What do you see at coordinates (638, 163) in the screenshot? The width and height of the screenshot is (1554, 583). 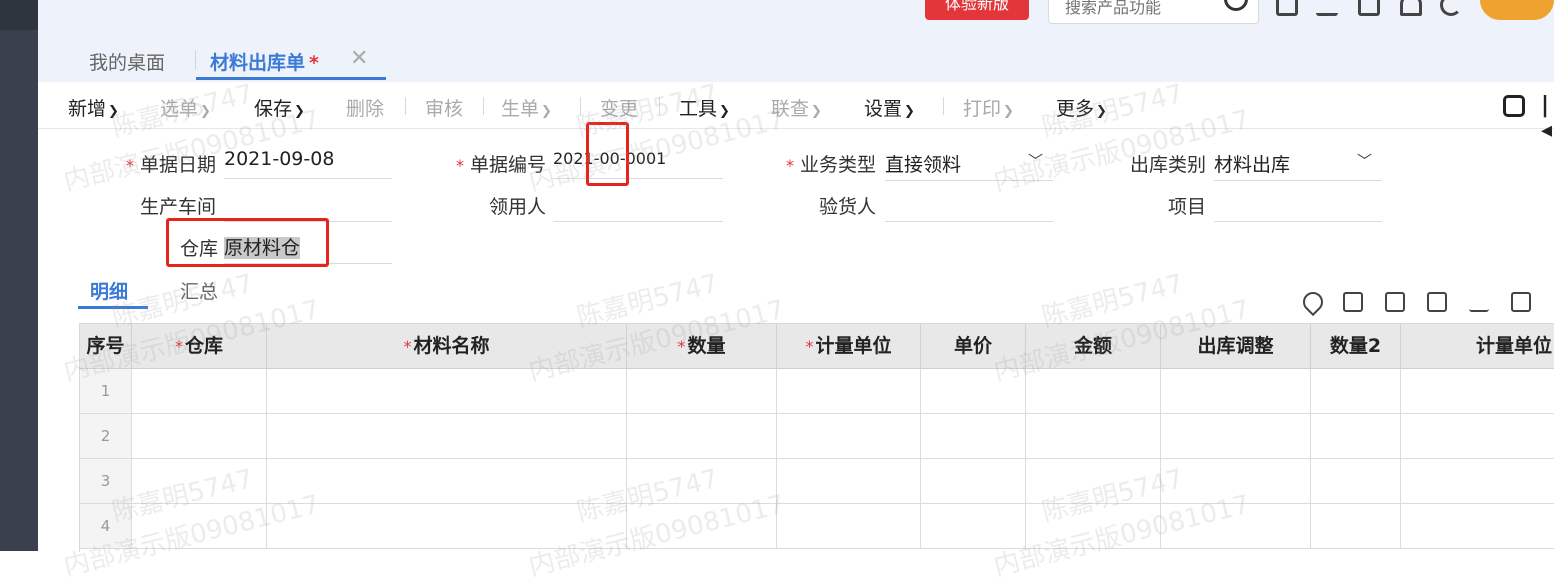 I see `doc-no-field: 2021-00-0001` at bounding box center [638, 163].